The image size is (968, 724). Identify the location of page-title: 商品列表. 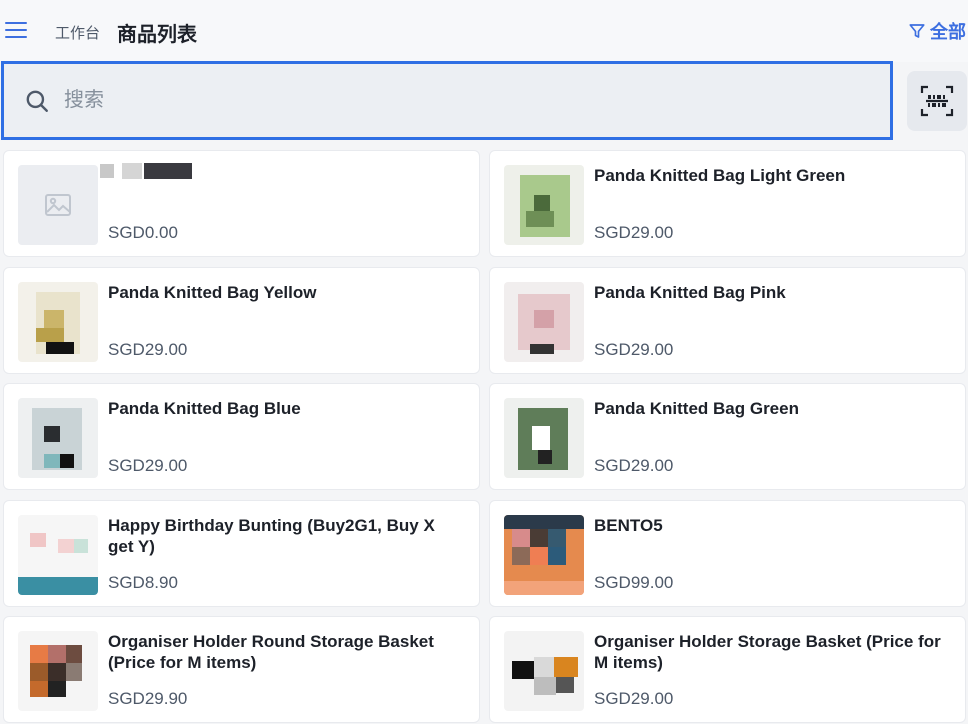
(157, 35).